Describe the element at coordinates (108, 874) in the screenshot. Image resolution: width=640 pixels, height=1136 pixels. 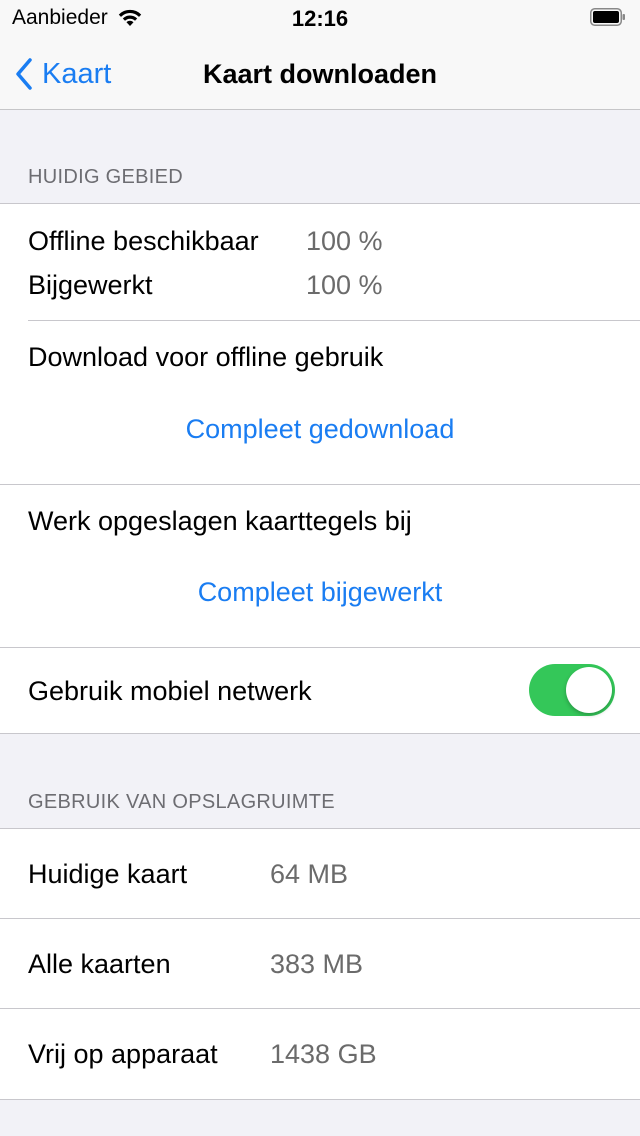
I see `storage-row-label: Huidige kaart` at that location.